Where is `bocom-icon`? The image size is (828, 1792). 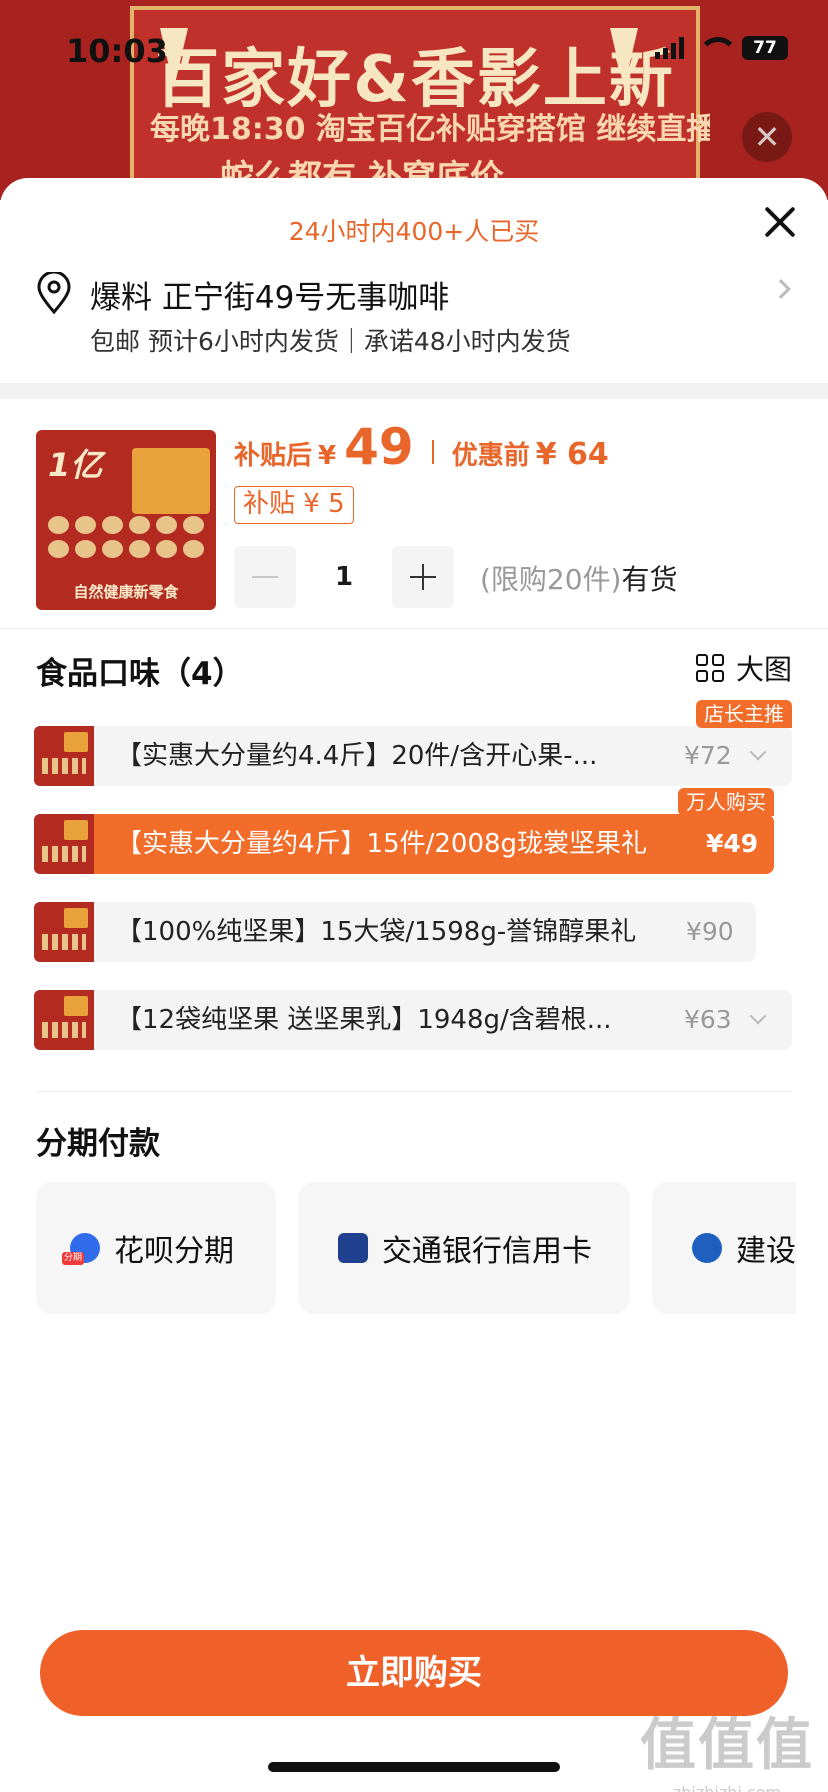 bocom-icon is located at coordinates (353, 1248).